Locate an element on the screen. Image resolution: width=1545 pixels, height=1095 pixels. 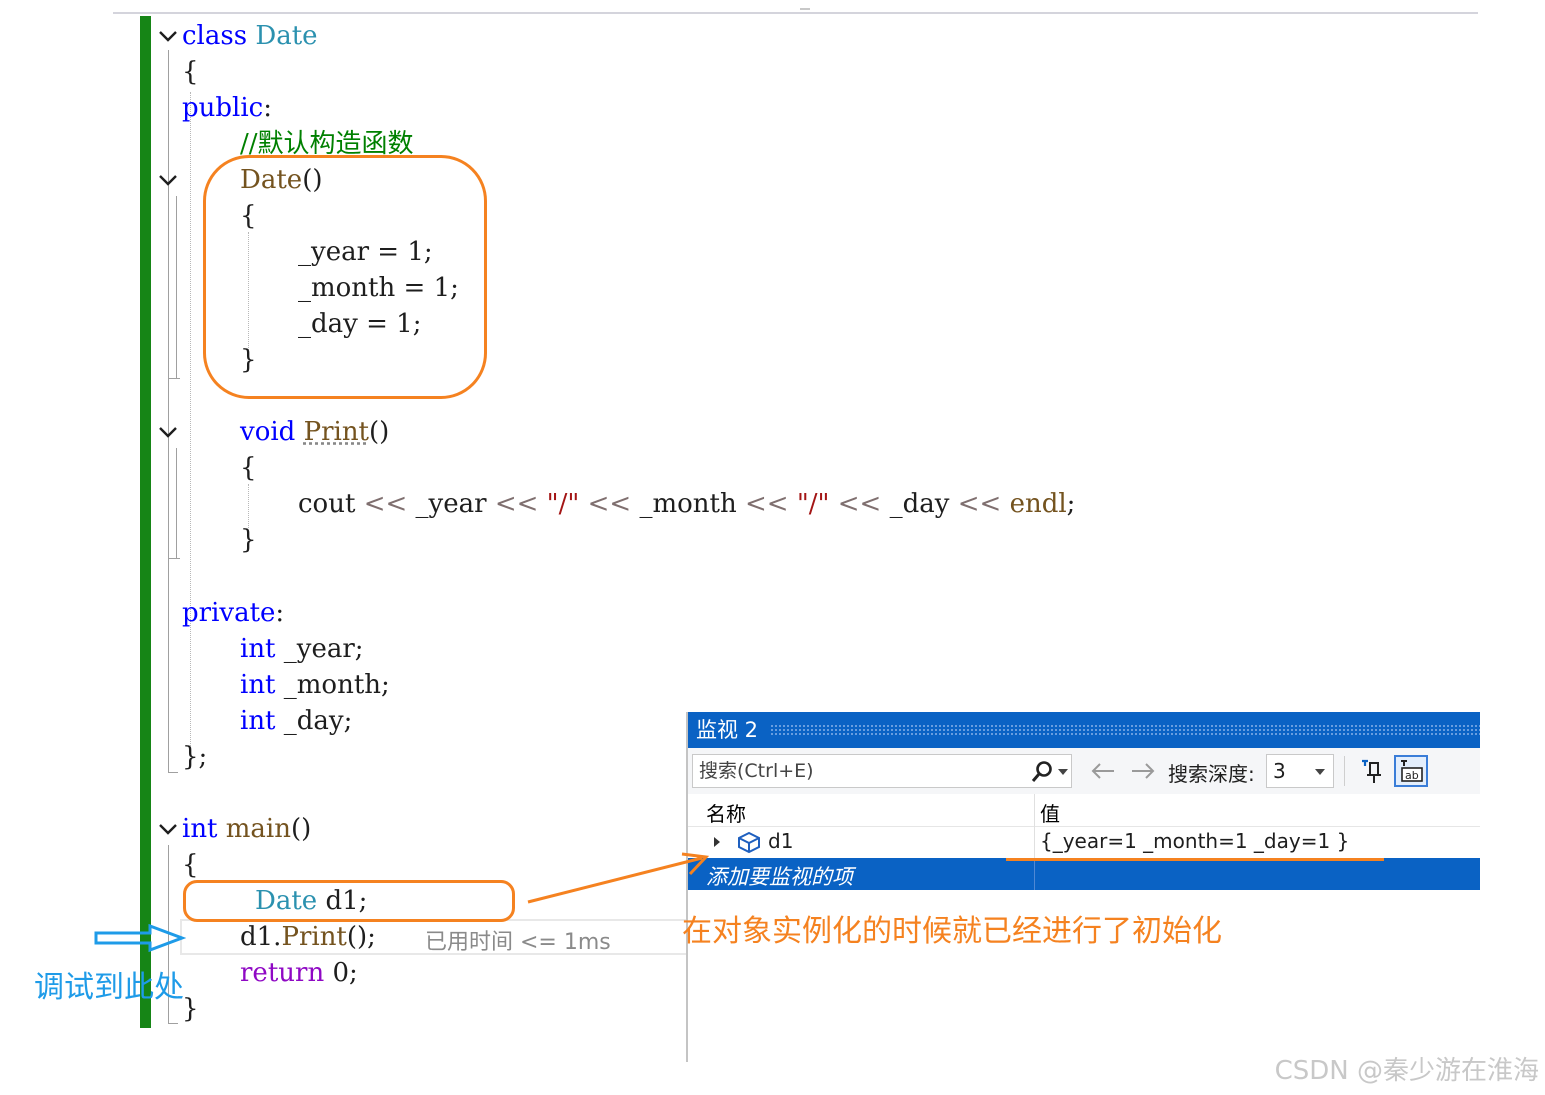
fold-tick-ctor-end is located at coordinates (174, 378).